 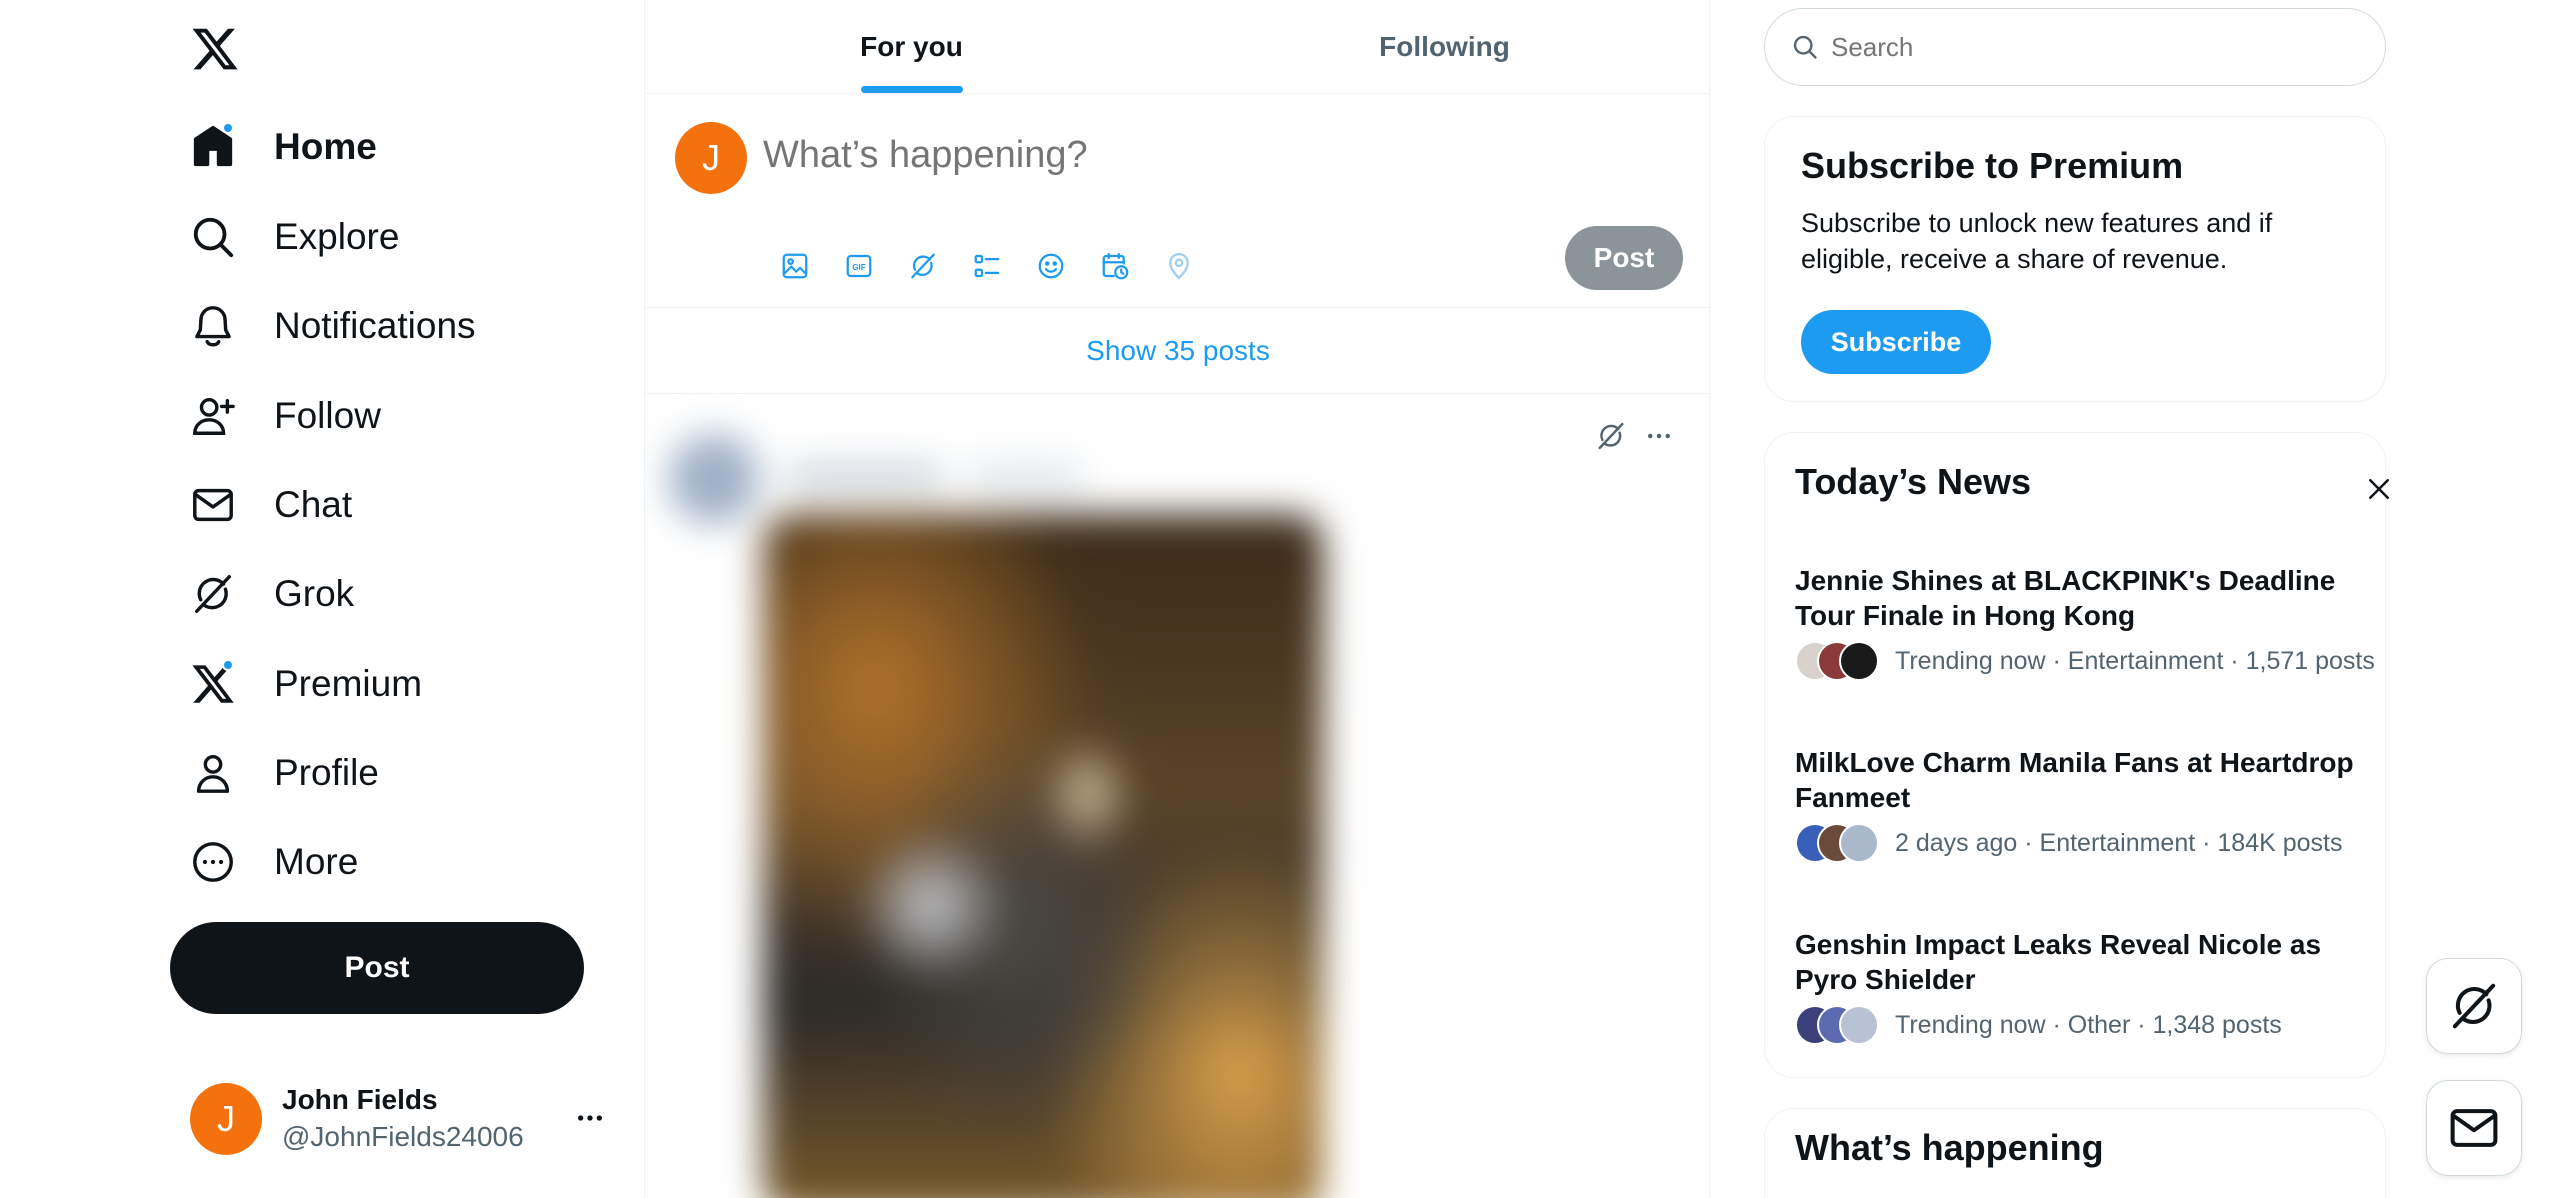 I want to click on news-meta: Trending now · Other · 1,348 posts, so click(x=2088, y=1024).